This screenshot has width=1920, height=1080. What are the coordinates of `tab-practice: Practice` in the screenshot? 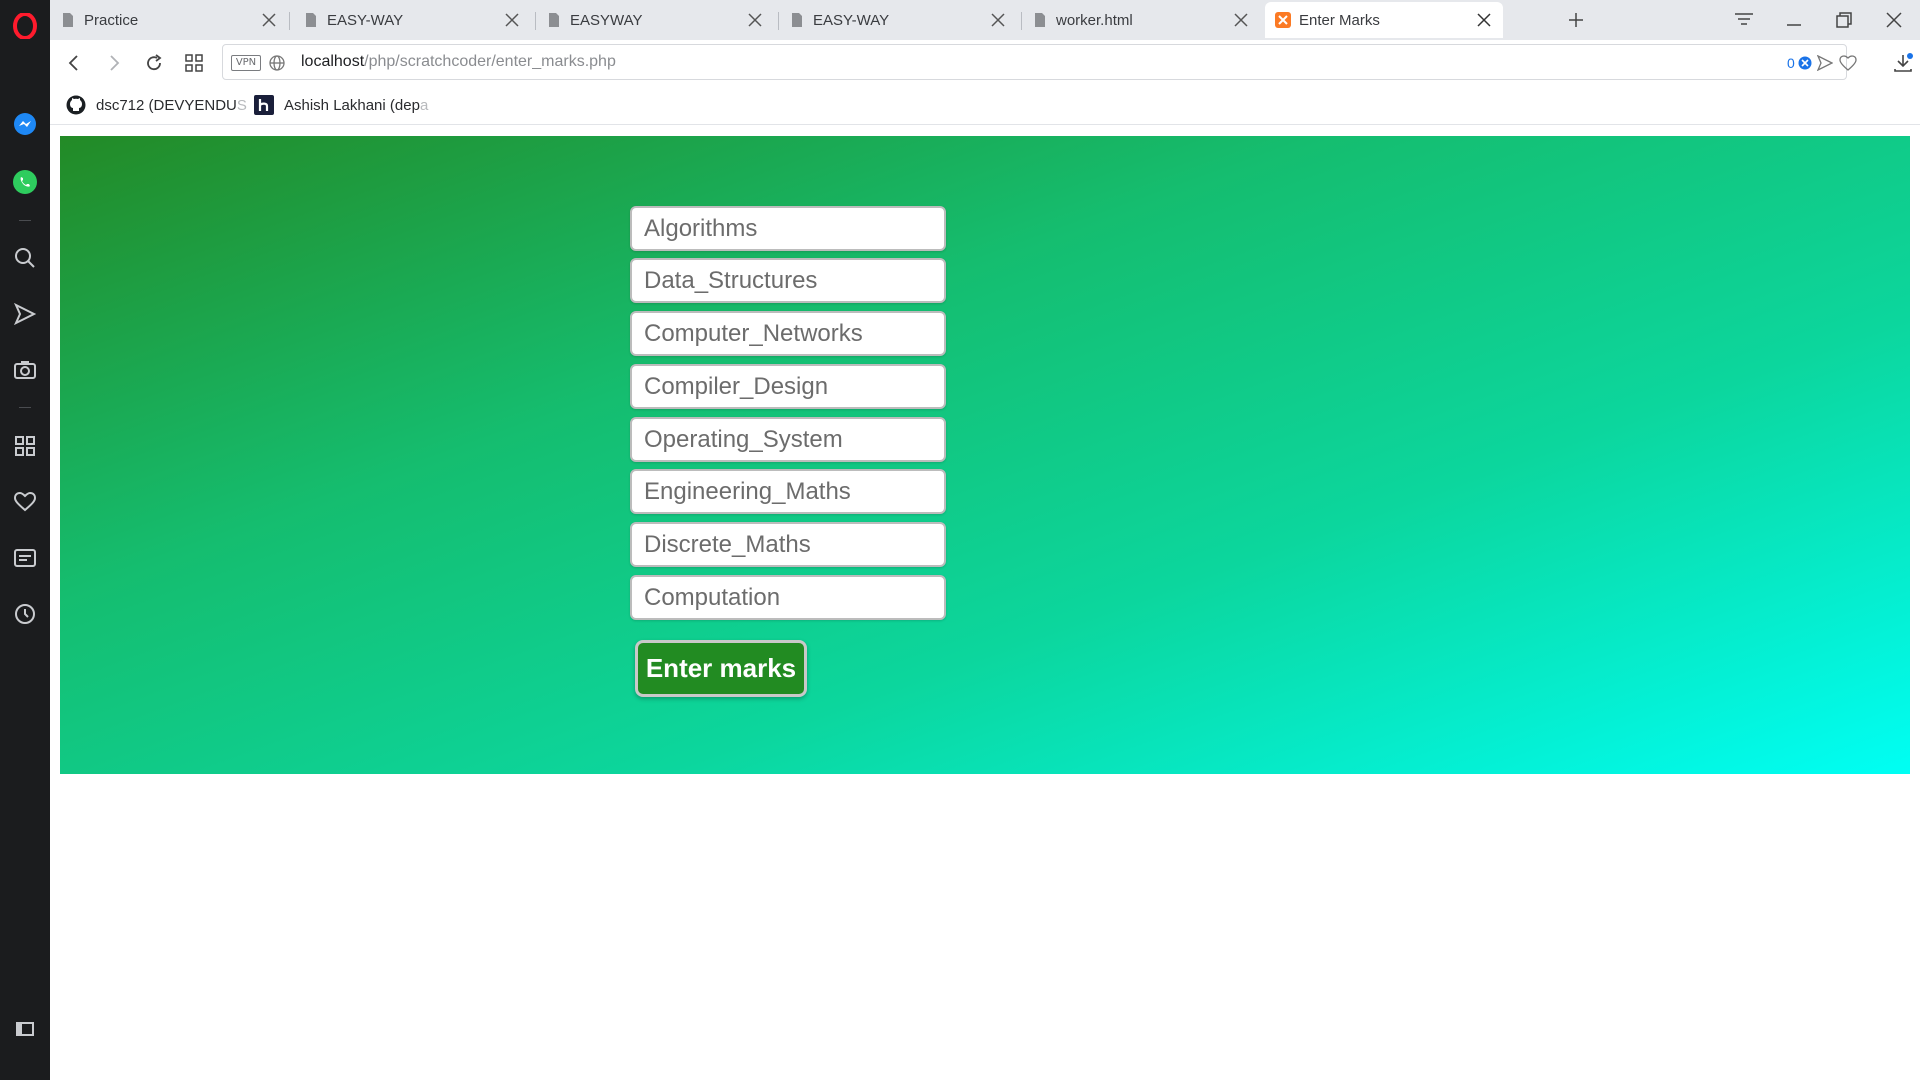 It's located at (169, 20).